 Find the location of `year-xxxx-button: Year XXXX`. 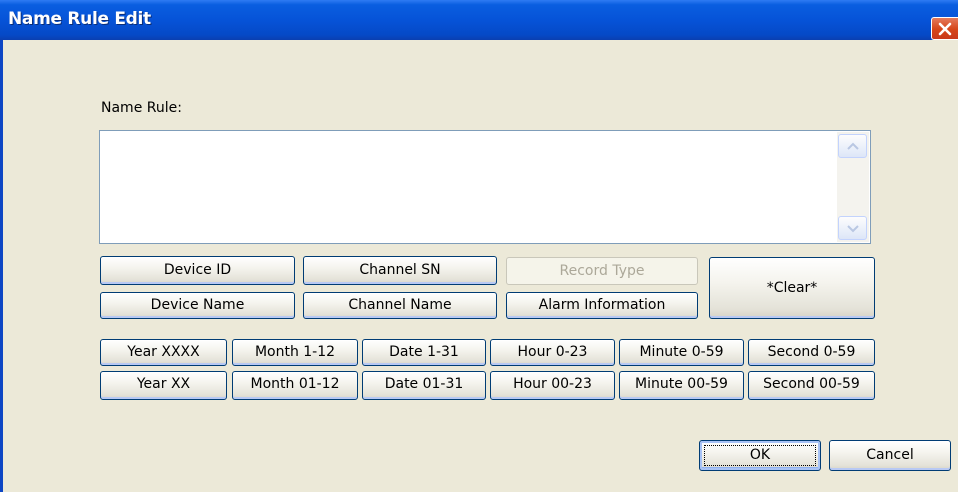

year-xxxx-button: Year XXXX is located at coordinates (163, 352).